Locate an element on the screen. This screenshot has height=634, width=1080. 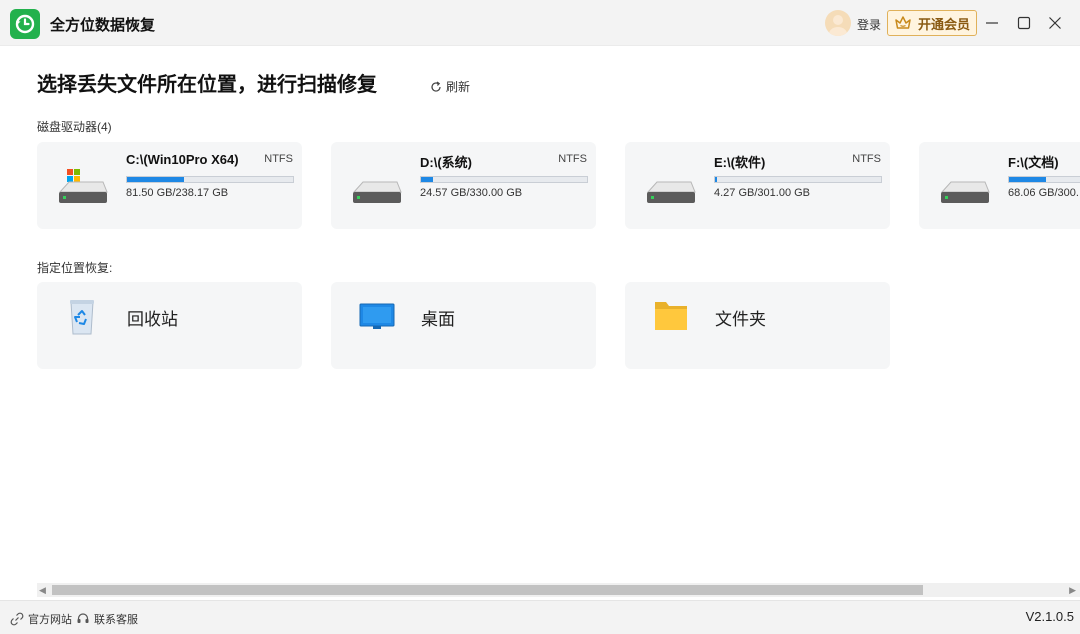
drive-card-f: F:\(文档) 68.06 GB/300. is located at coordinates (999, 185).